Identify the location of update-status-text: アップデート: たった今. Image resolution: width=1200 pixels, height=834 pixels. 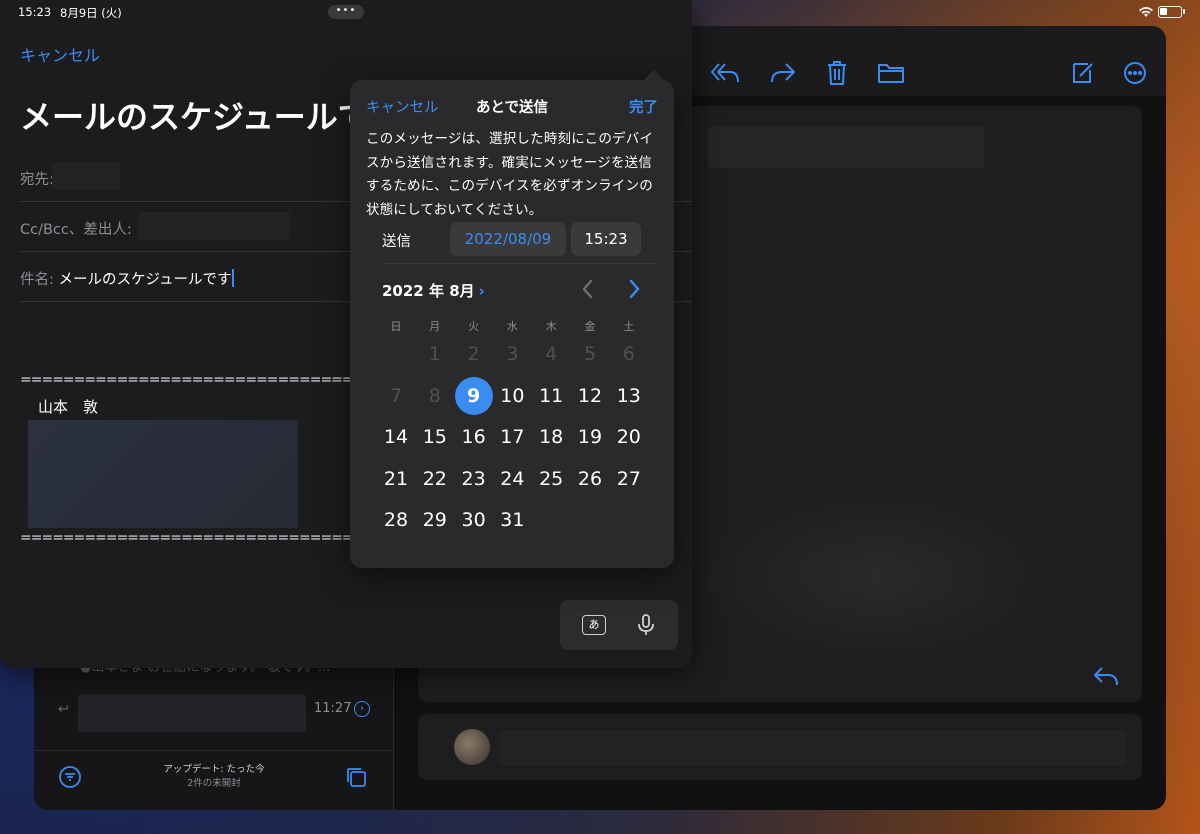
(214, 769).